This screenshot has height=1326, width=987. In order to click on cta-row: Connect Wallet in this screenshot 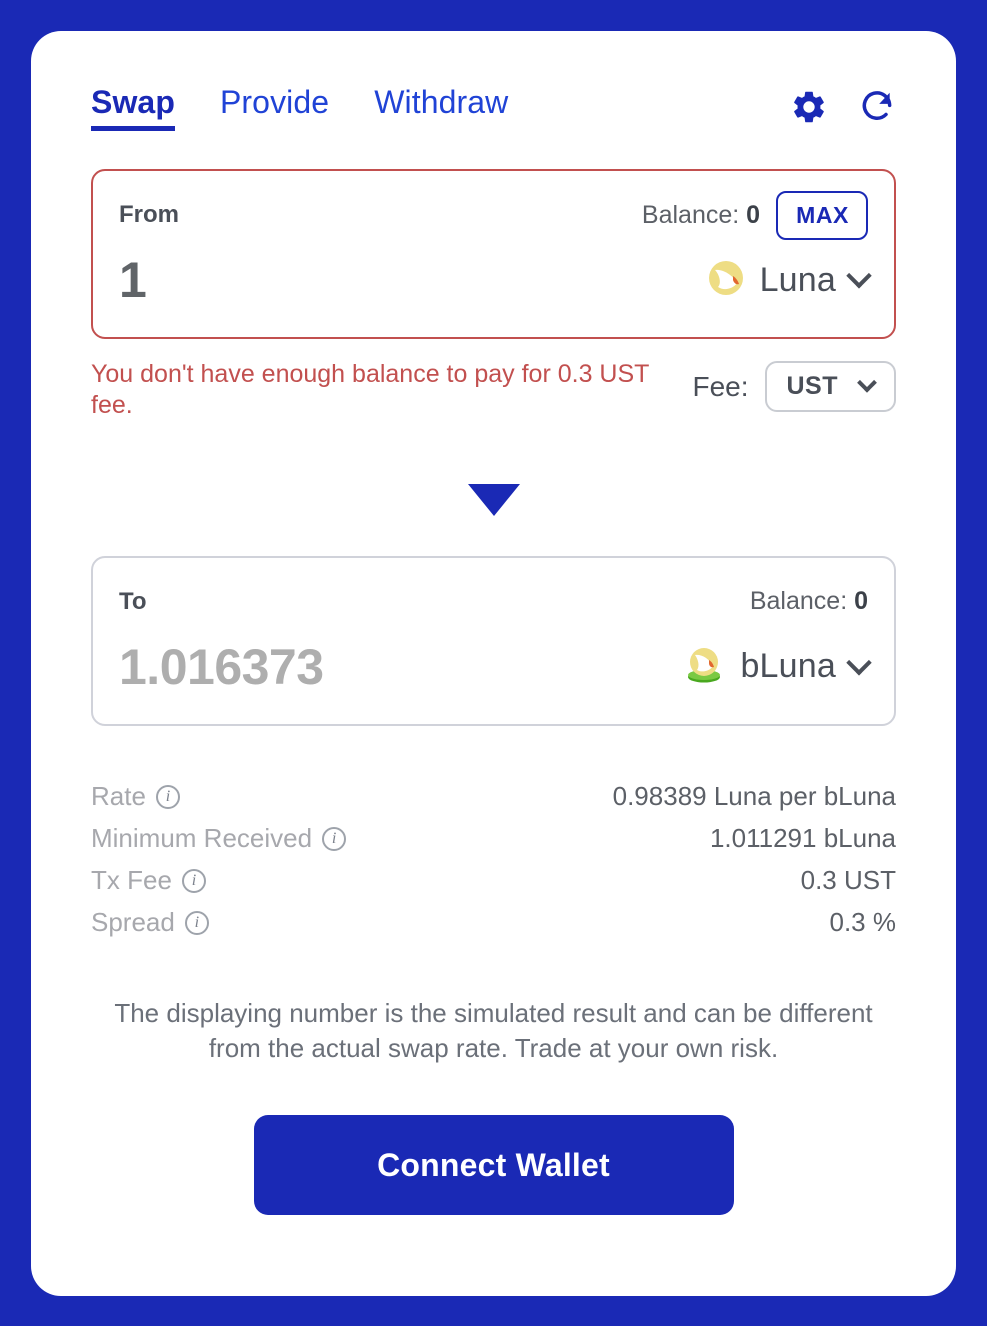, I will do `click(493, 1165)`.